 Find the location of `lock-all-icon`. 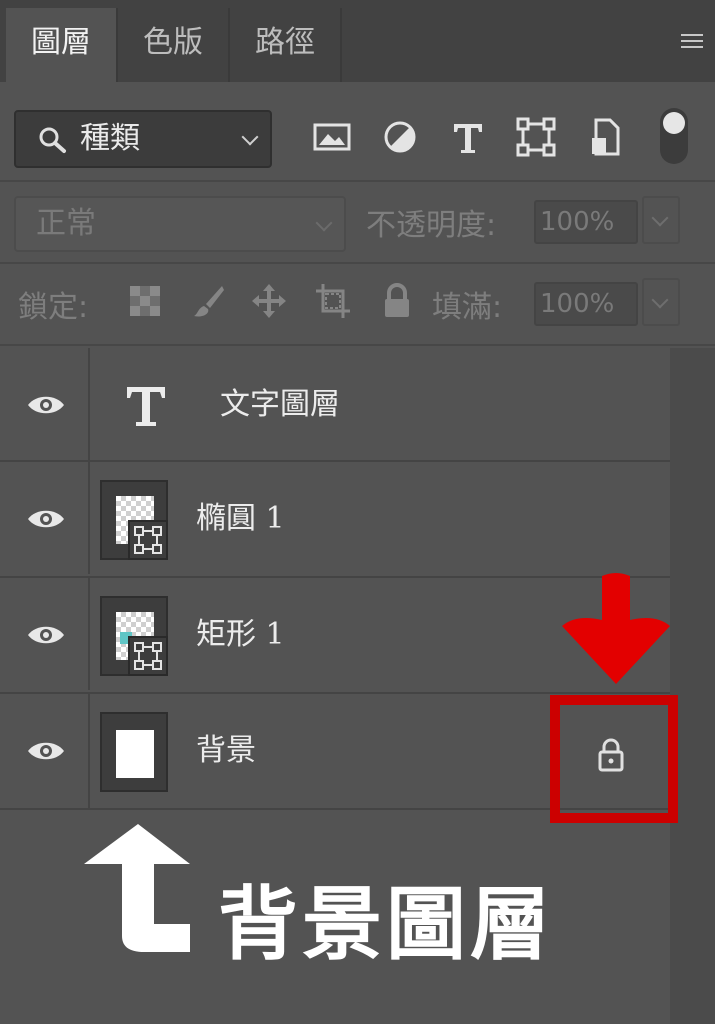

lock-all-icon is located at coordinates (397, 301).